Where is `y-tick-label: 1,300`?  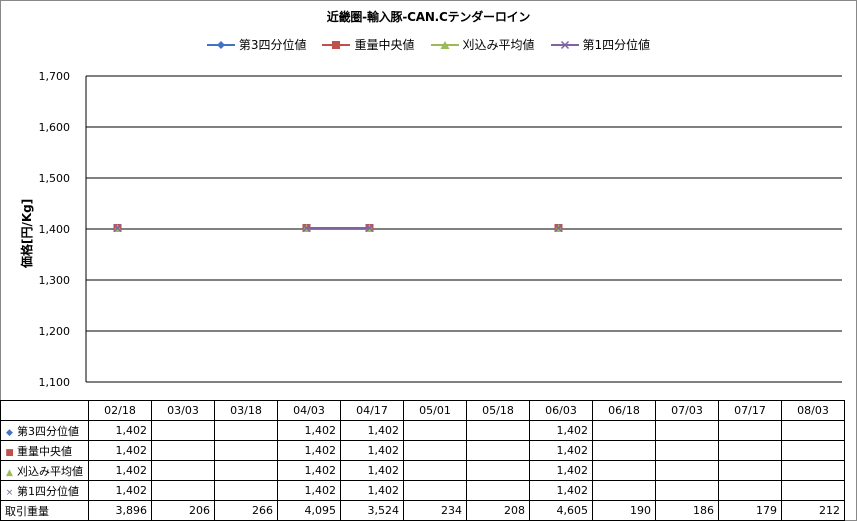 y-tick-label: 1,300 is located at coordinates (55, 280).